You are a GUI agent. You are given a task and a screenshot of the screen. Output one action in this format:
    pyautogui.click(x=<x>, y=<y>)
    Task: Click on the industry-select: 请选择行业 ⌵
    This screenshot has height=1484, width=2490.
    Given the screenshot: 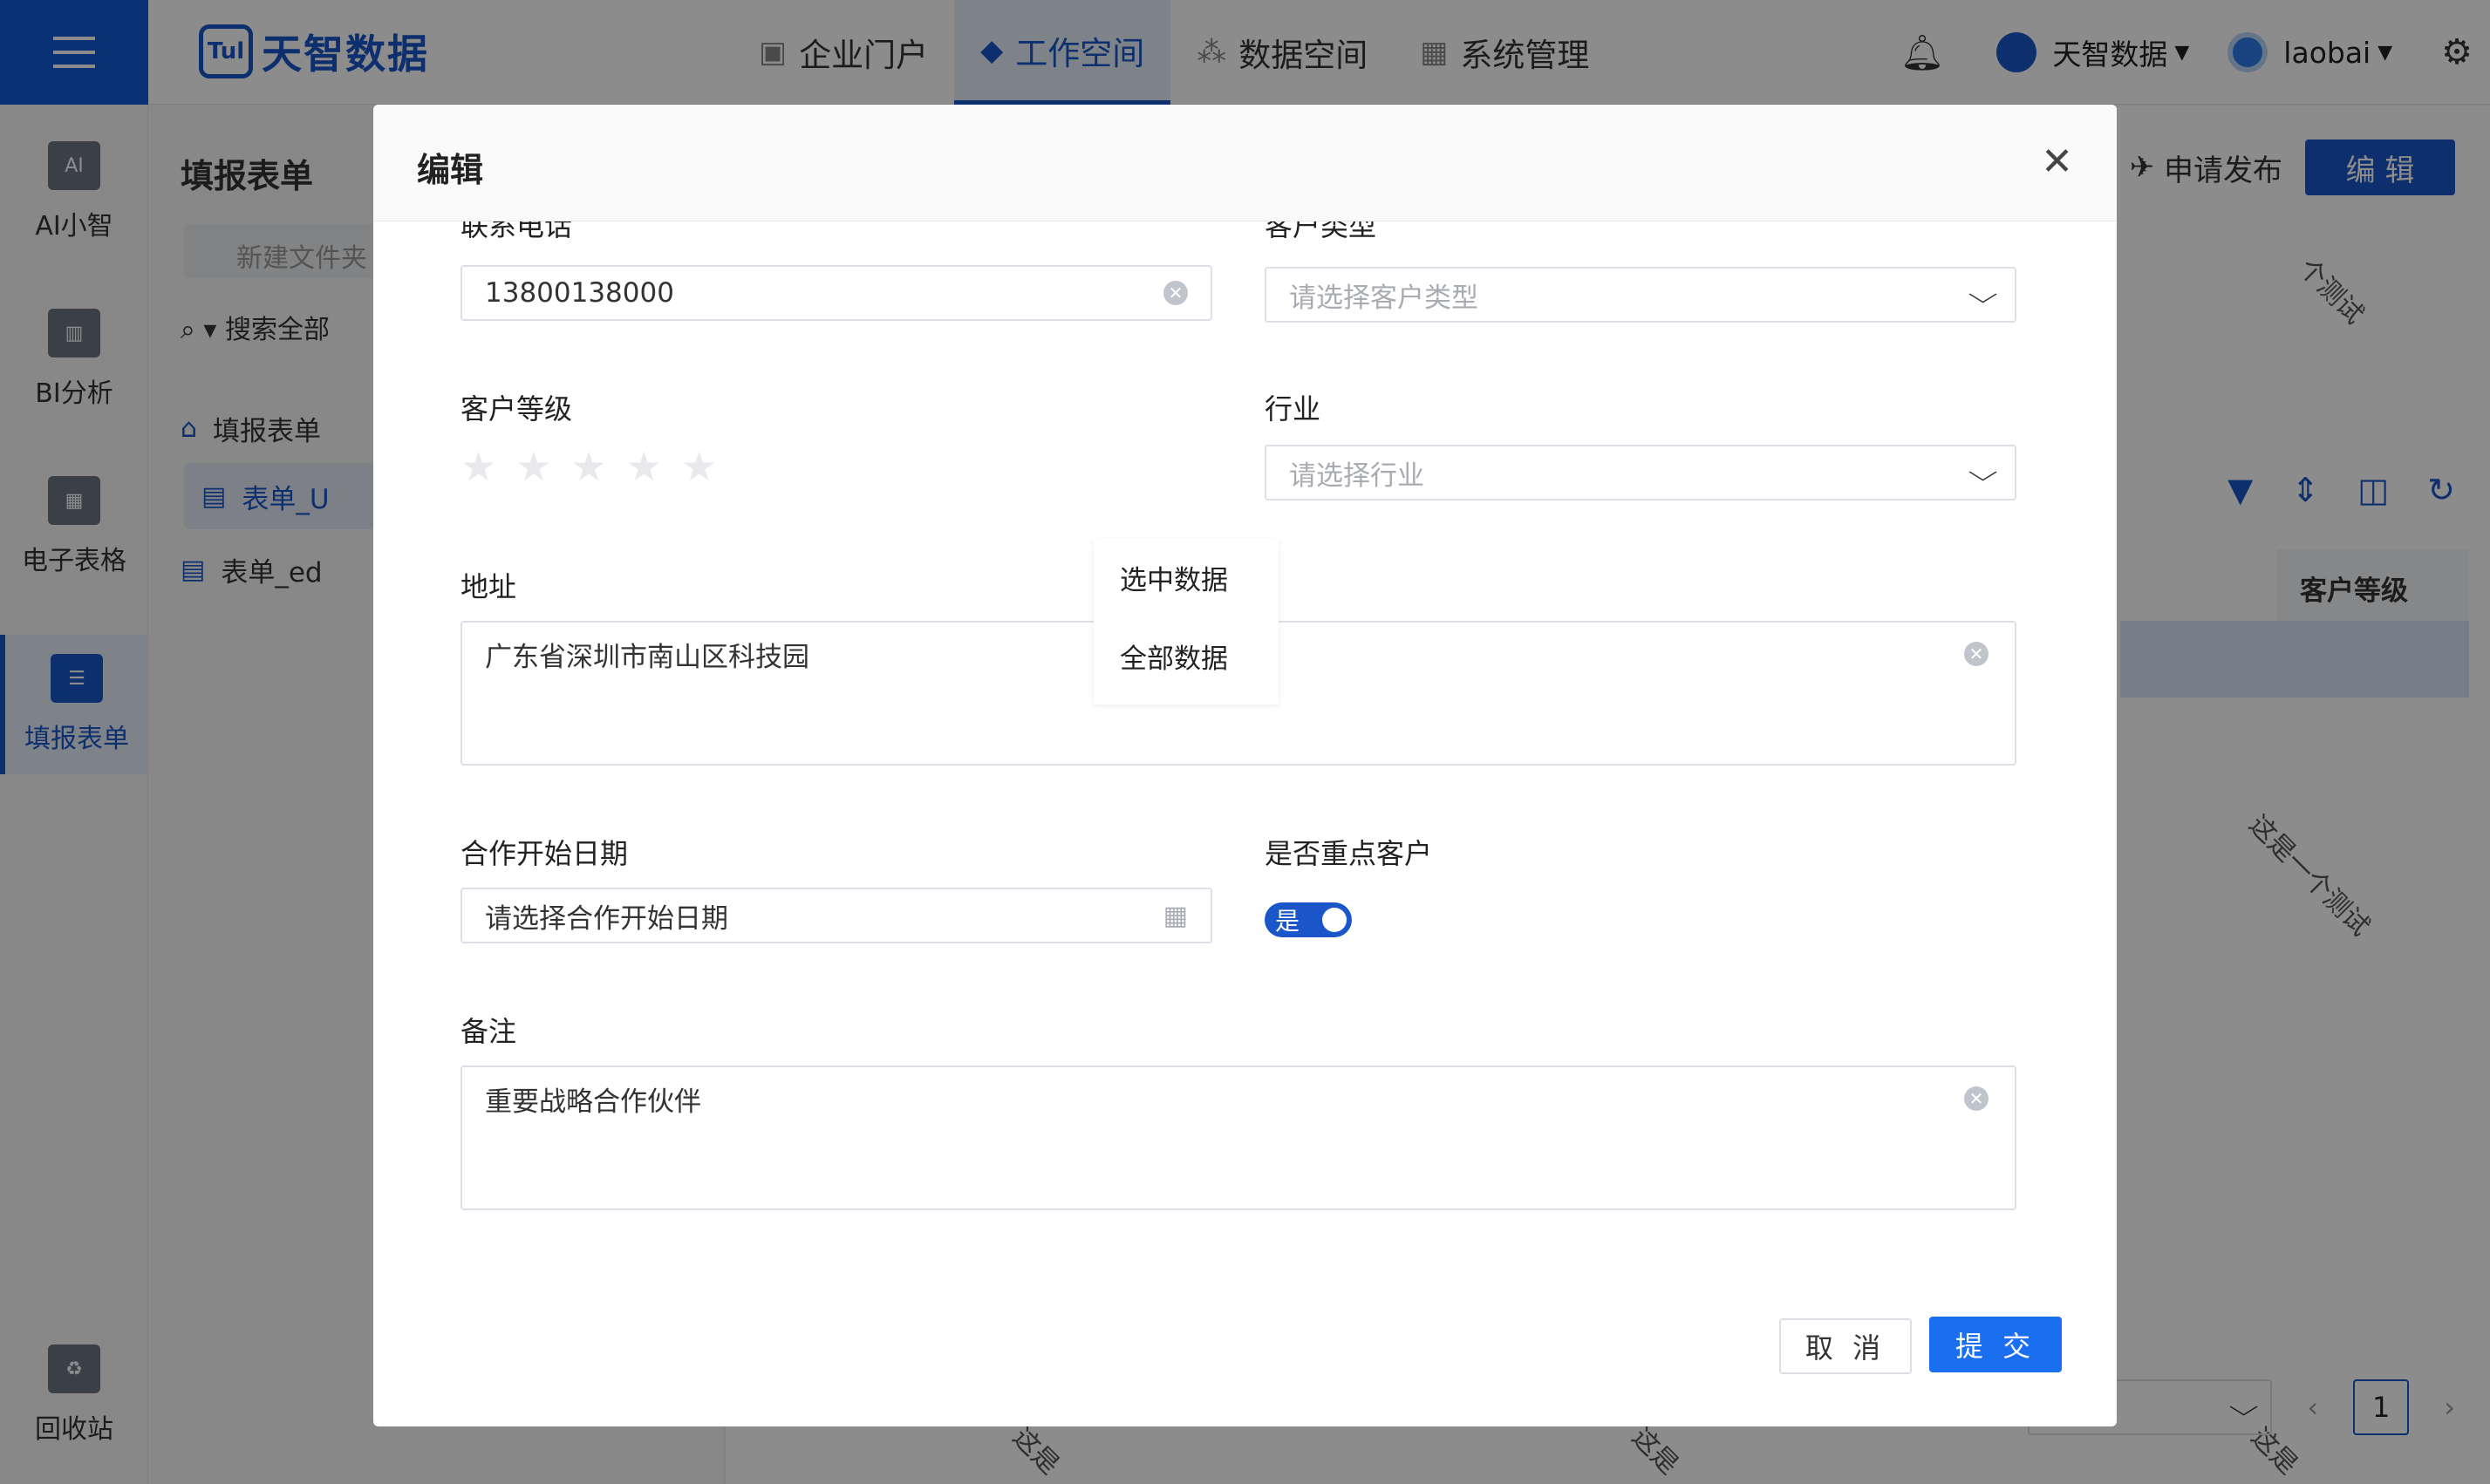 What is the action you would take?
    pyautogui.click(x=1640, y=472)
    